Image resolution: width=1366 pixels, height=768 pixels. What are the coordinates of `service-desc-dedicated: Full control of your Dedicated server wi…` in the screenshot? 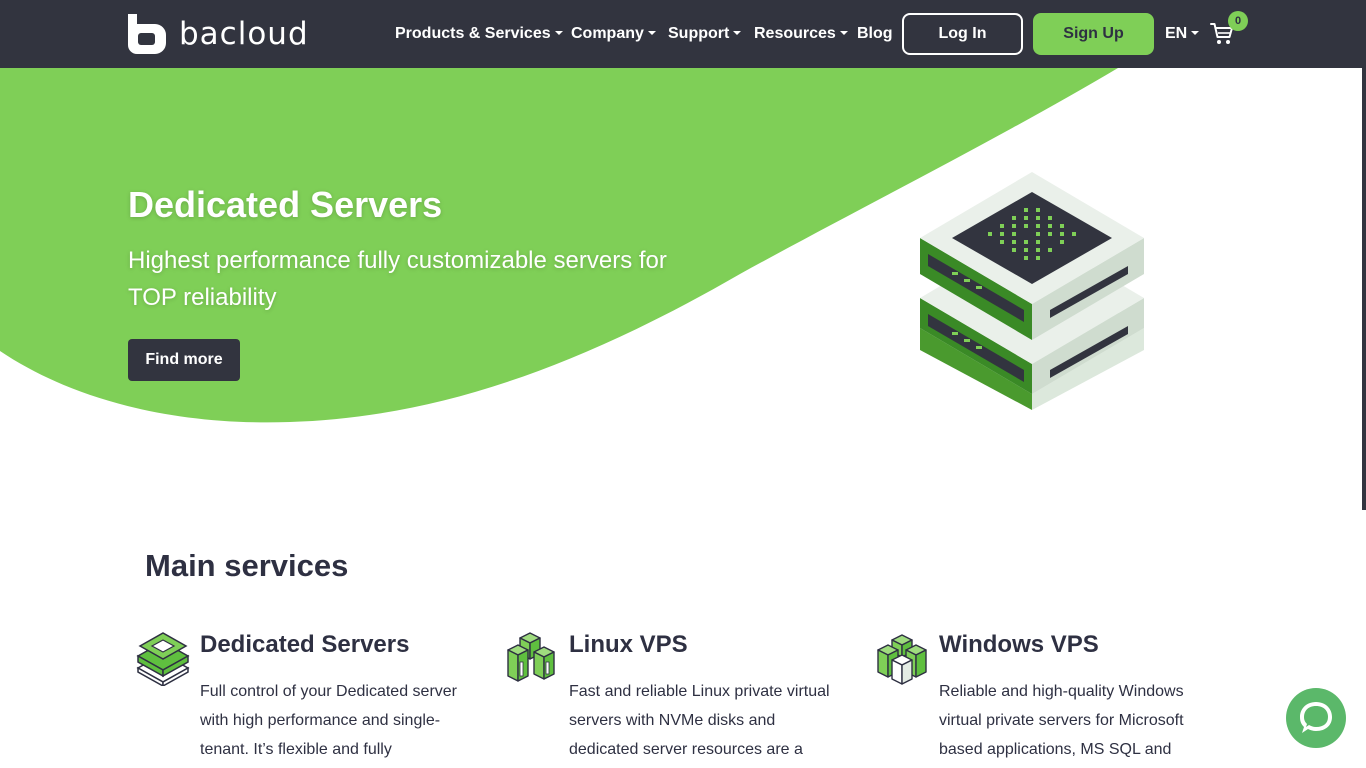 It's located at (328, 720).